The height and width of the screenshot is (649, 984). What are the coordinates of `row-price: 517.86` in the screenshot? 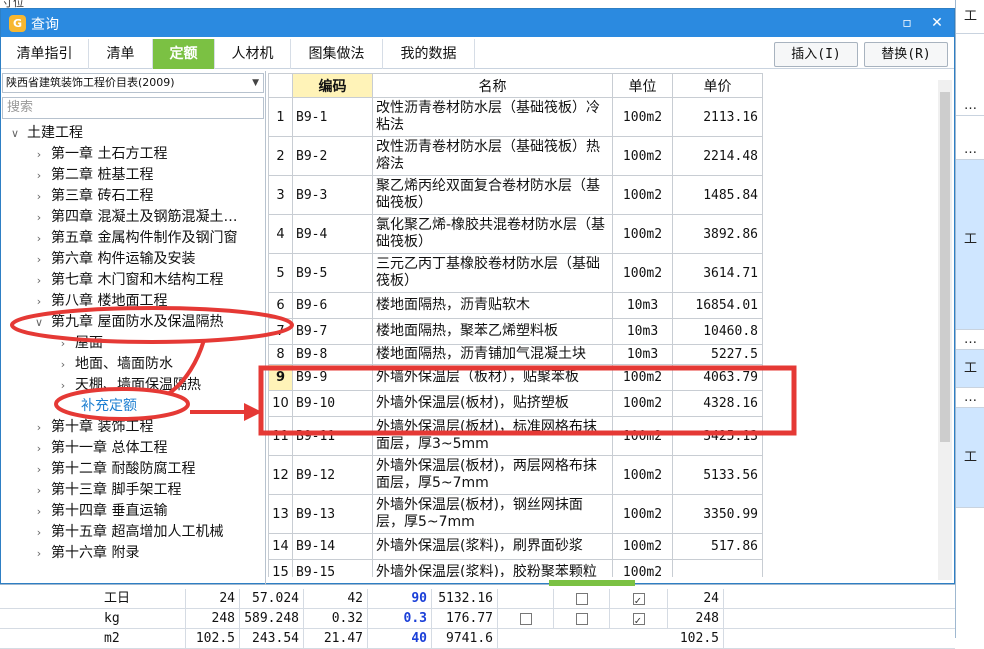 It's located at (717, 546).